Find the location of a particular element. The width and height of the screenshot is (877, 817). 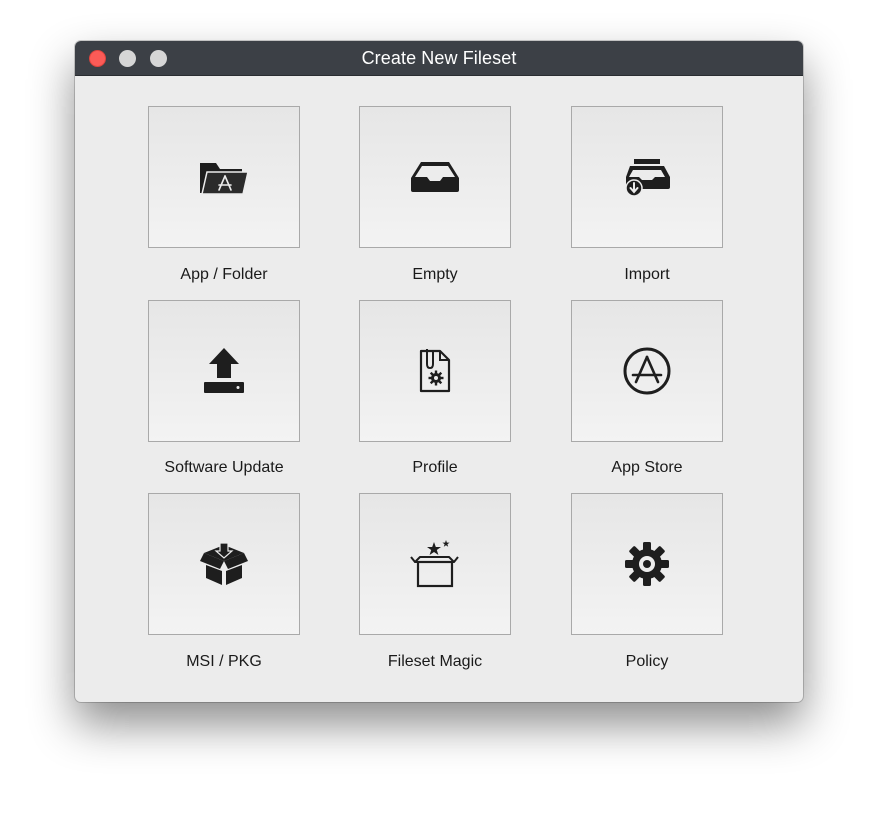

title-bar: Create New Fileset is located at coordinates (439, 58).